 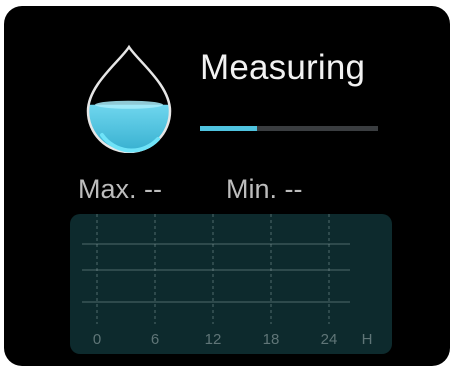 I want to click on min-stat: Min. --, so click(x=264, y=189).